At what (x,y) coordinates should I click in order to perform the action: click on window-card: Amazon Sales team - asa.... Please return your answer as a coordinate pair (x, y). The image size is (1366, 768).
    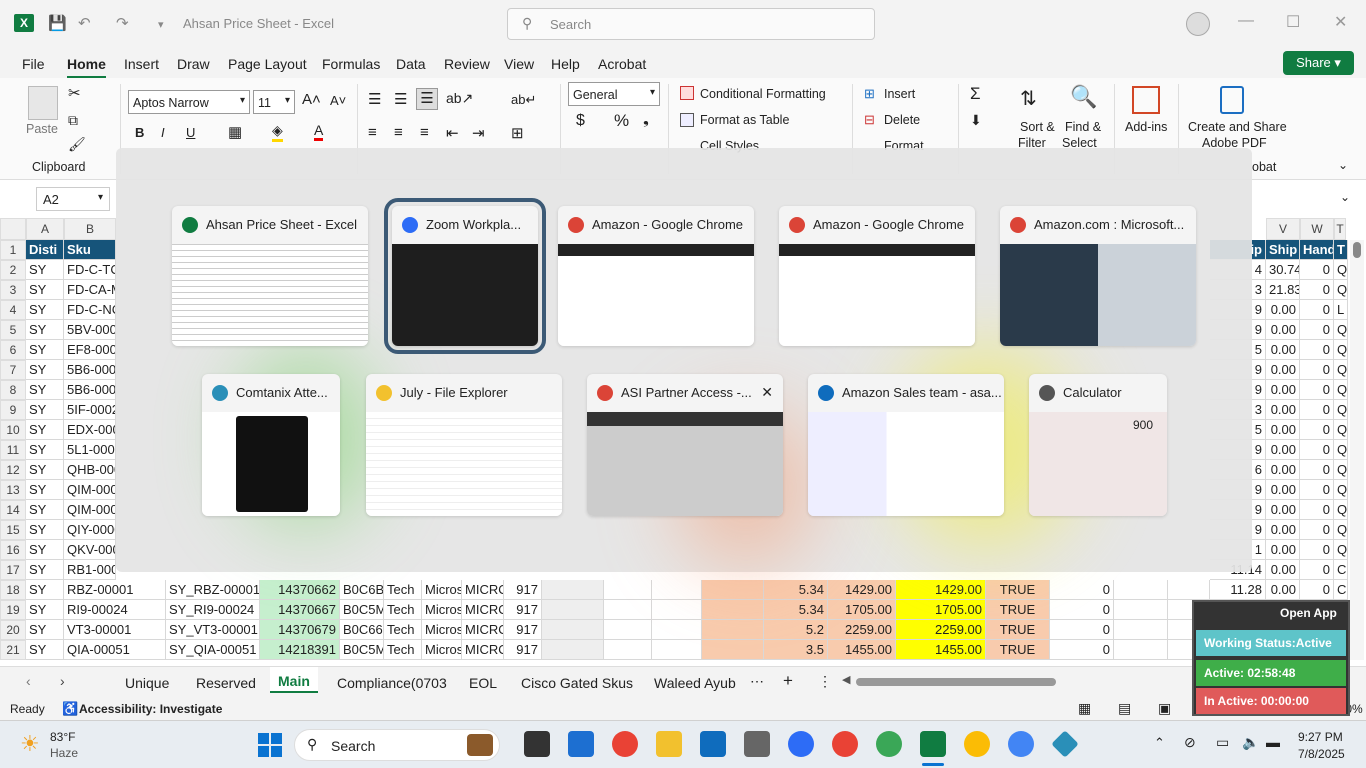
    Looking at the image, I should click on (906, 445).